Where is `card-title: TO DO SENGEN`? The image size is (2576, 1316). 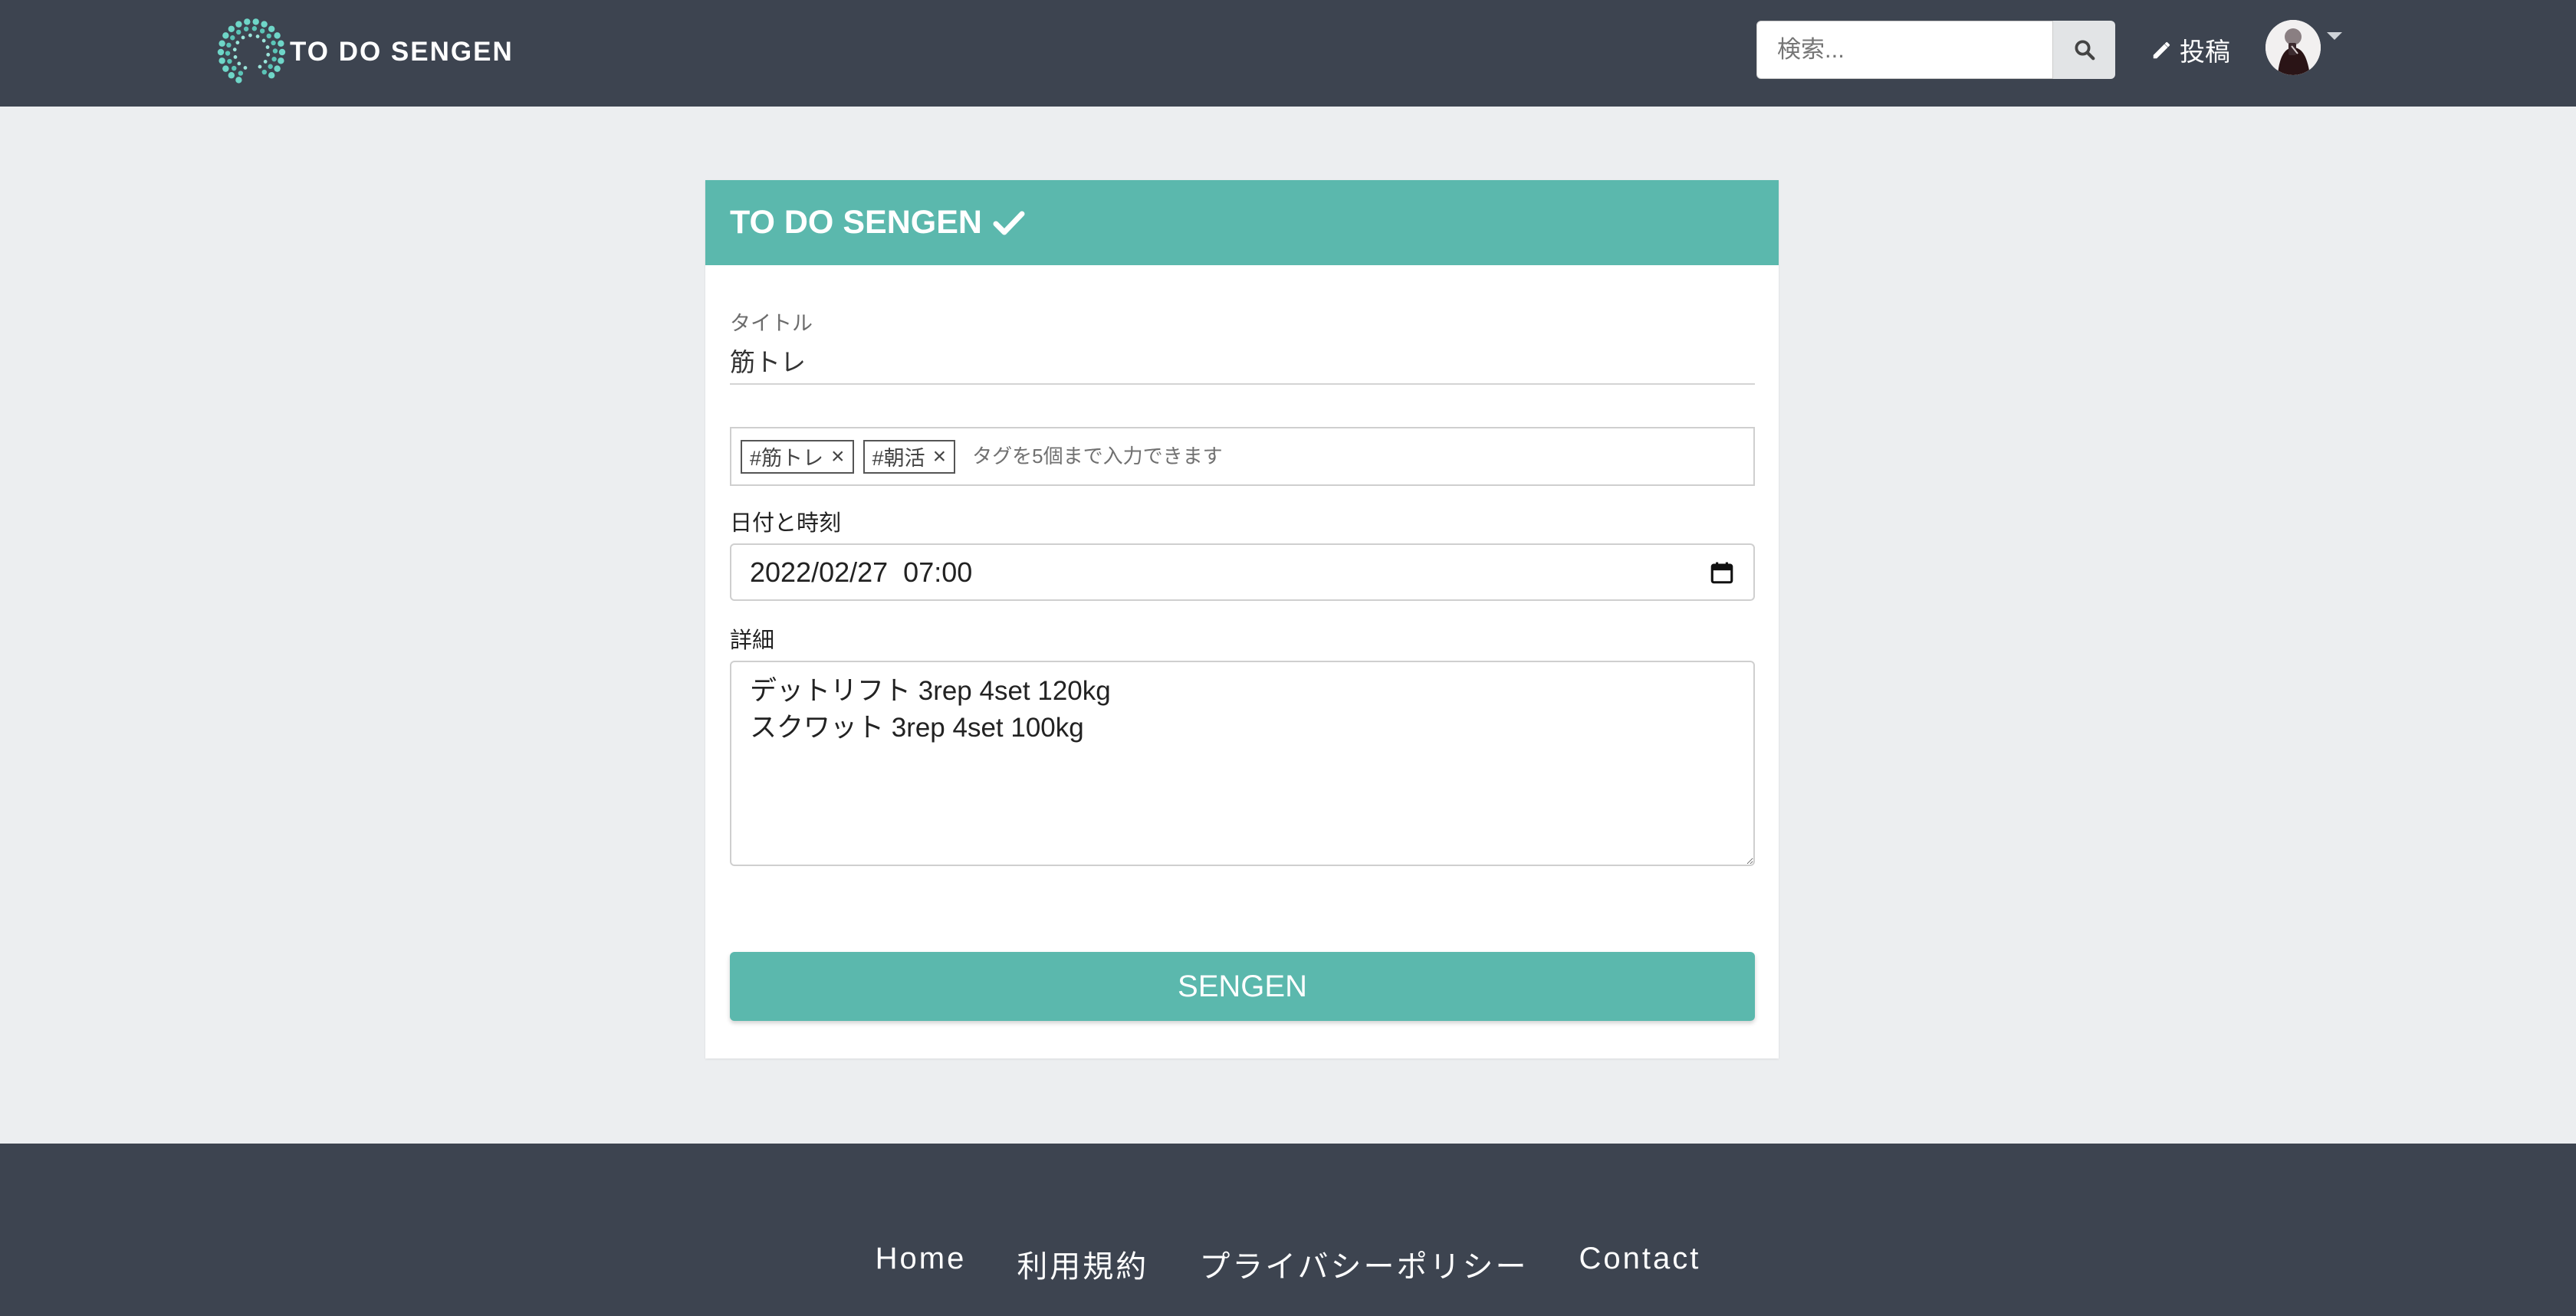 card-title: TO DO SENGEN is located at coordinates (856, 222).